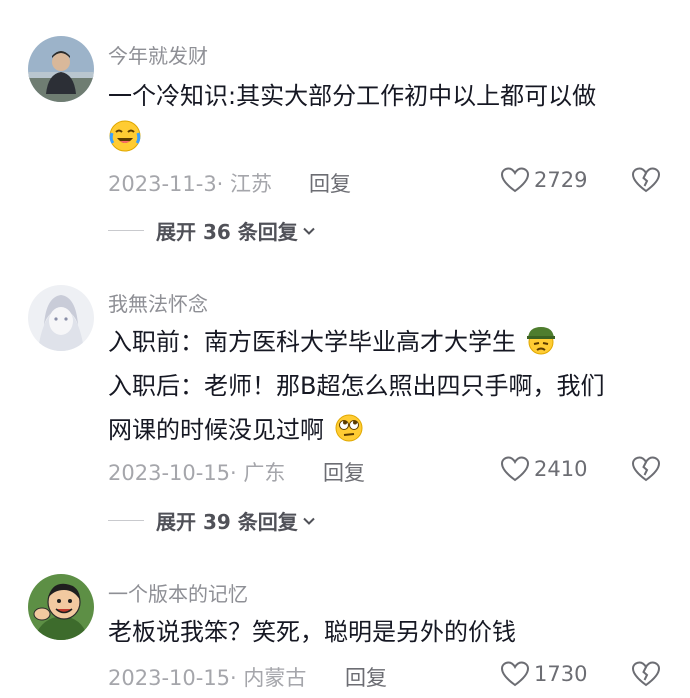 The image size is (690, 698). I want to click on like-count: 1730, so click(561, 674).